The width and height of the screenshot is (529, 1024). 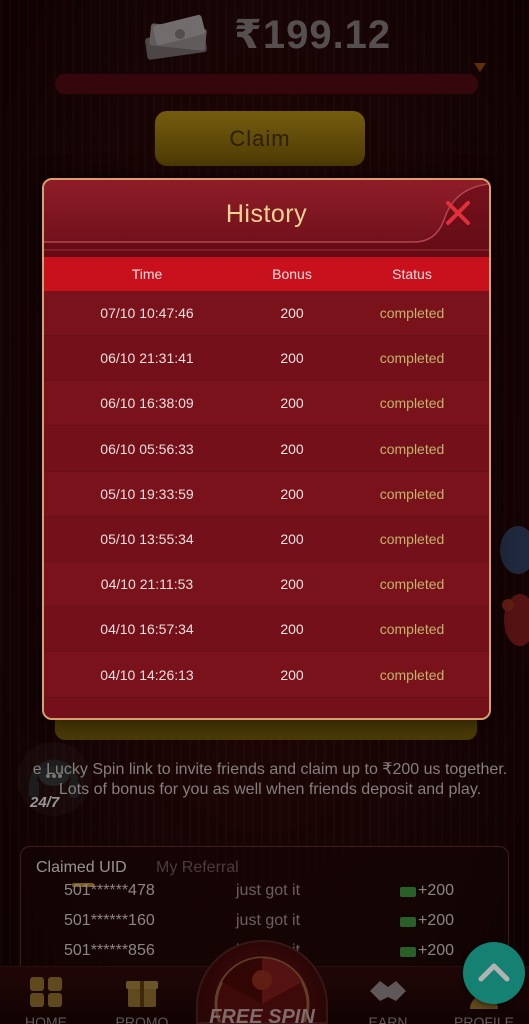 I want to click on cash-stack-icon, so click(x=176, y=37).